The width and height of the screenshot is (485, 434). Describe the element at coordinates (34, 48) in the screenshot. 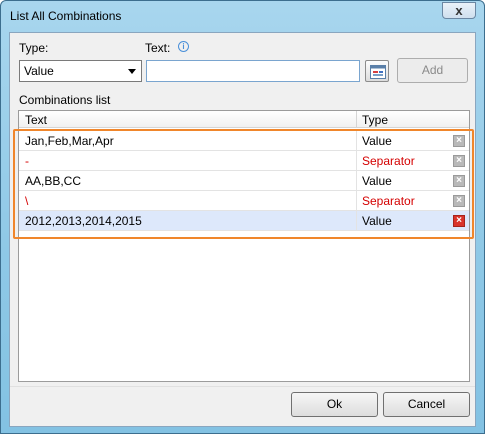

I see `type-label: Type:` at that location.